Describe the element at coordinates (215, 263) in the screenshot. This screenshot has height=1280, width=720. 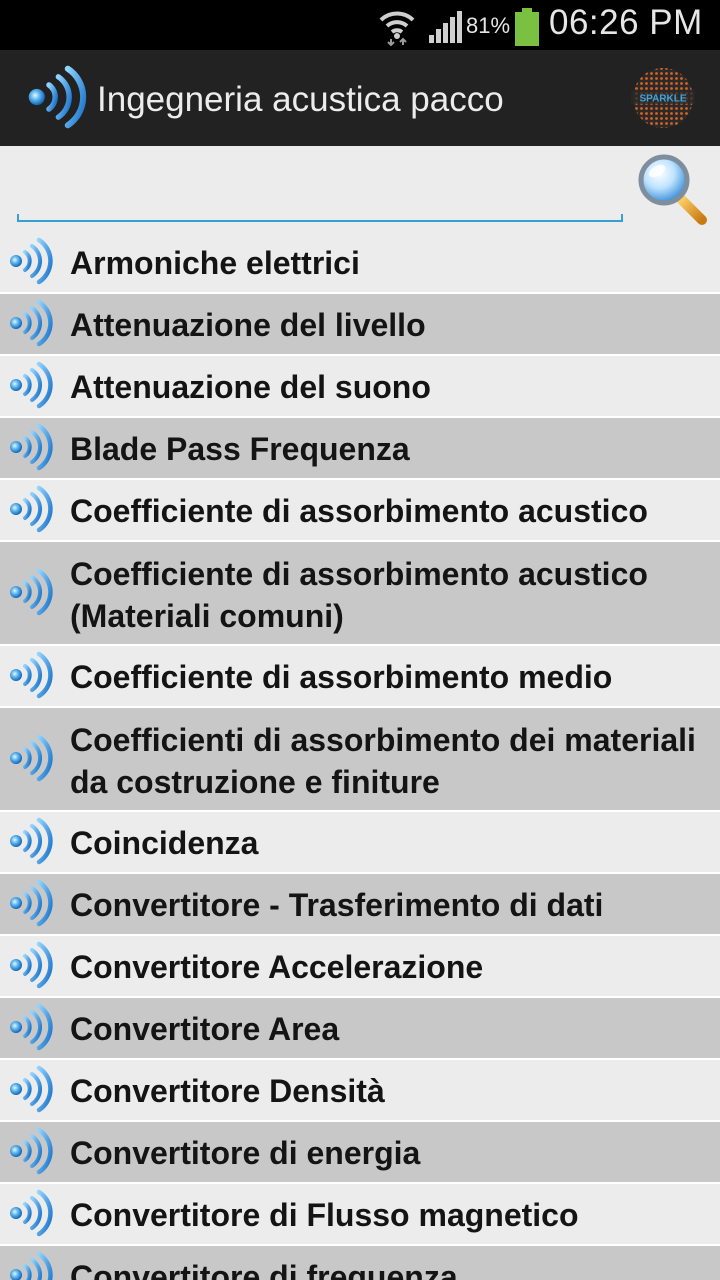
I see `list-item-label: Armoniche elettrici` at that location.